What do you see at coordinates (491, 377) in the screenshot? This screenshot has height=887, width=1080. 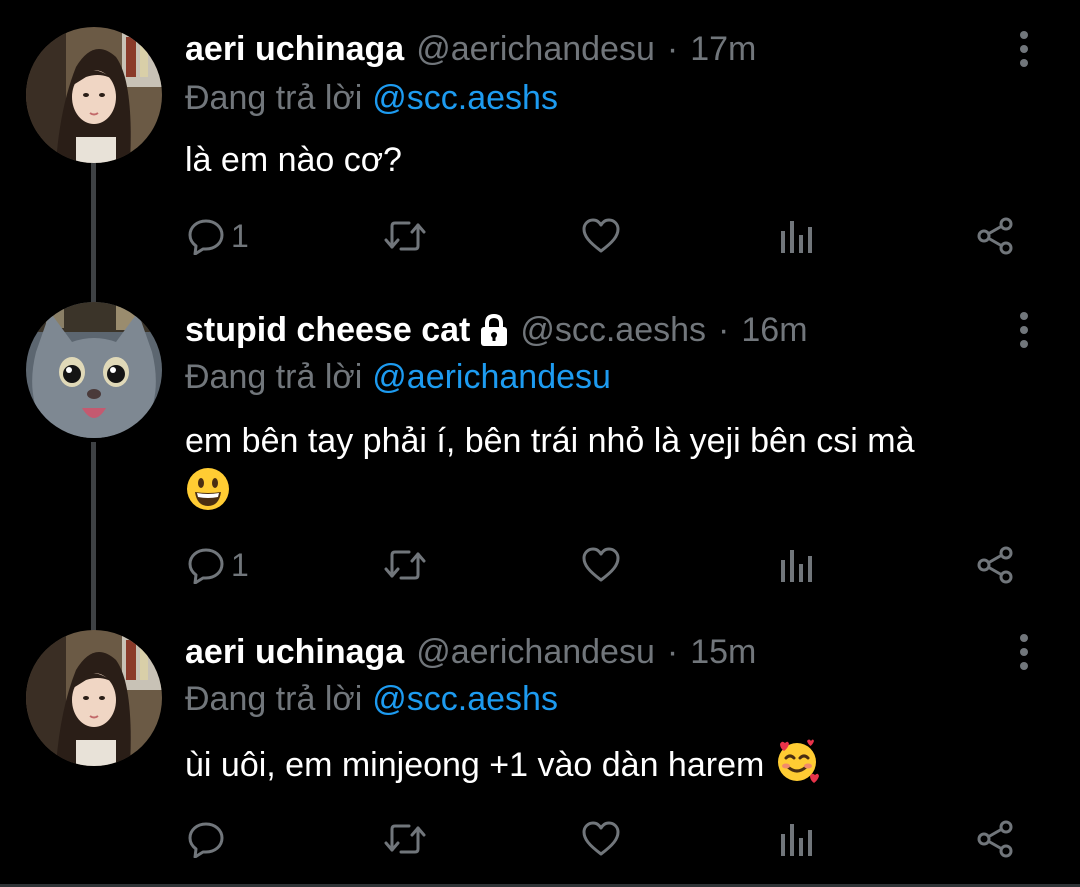 I see `replying-to-handle: @aerichandesu` at bounding box center [491, 377].